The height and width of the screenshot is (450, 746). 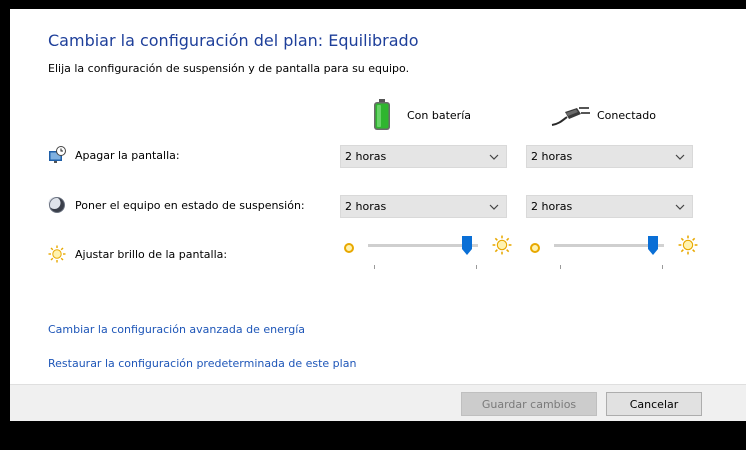 What do you see at coordinates (552, 206) in the screenshot?
I see `sleep-plugged-value: 2 horas` at bounding box center [552, 206].